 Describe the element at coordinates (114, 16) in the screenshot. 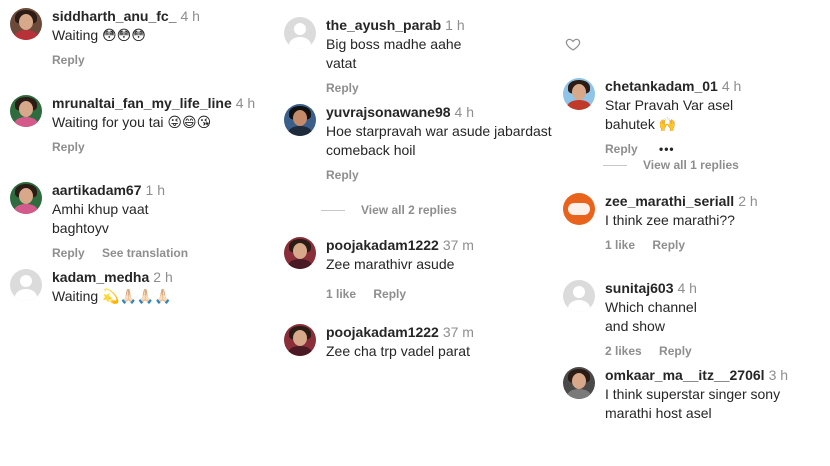

I see `username: siddharth_anu_fc_` at that location.